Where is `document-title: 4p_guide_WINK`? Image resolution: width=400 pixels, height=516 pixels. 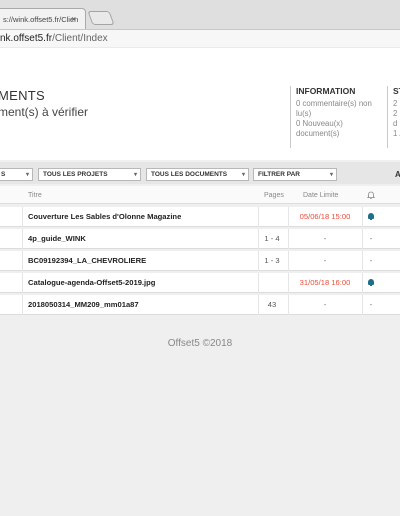 document-title: 4p_guide_WINK is located at coordinates (57, 238).